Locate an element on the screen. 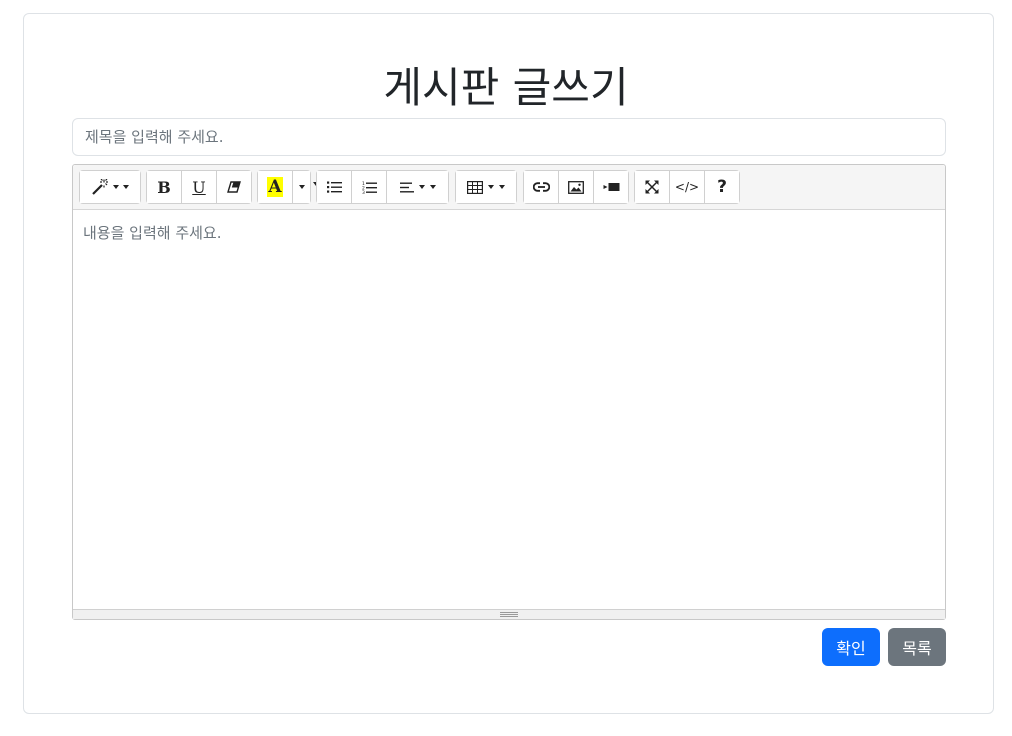  help-button: ? is located at coordinates (722, 187).